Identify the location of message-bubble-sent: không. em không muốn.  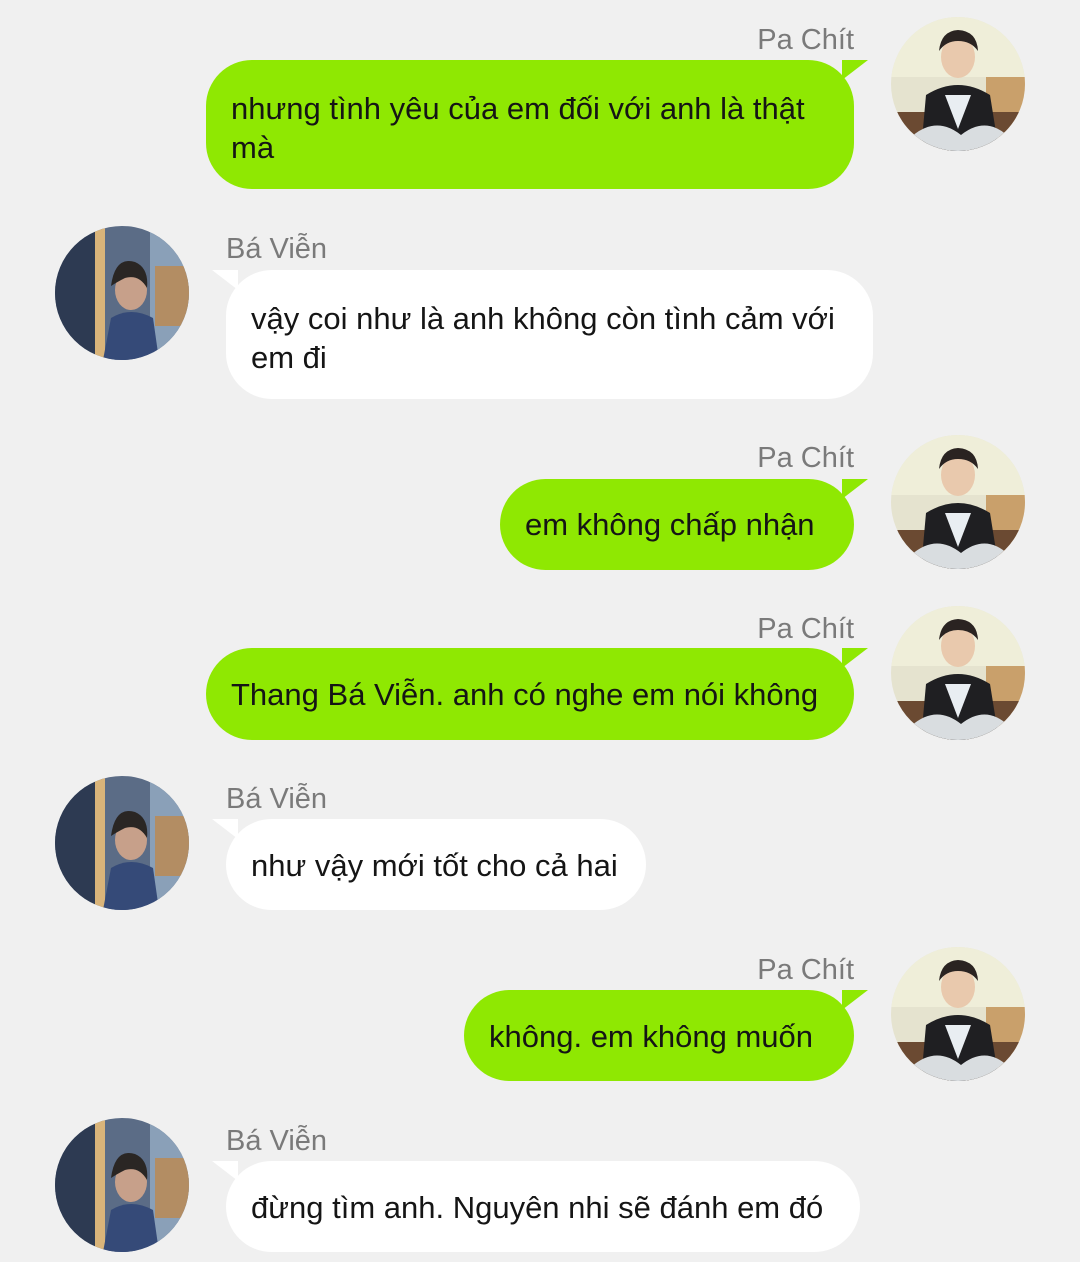
(659, 1035).